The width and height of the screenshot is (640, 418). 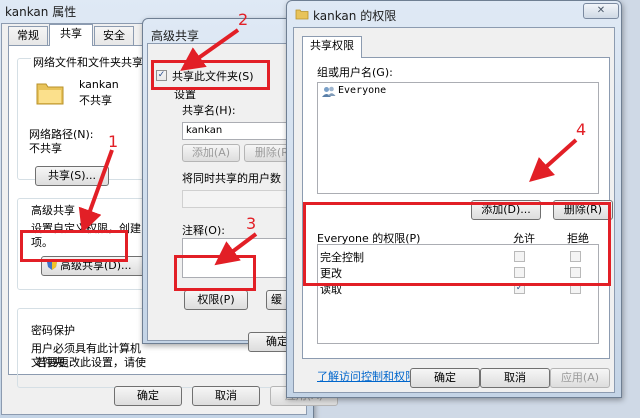 I want to click on step-number-2: 2, so click(x=243, y=19).